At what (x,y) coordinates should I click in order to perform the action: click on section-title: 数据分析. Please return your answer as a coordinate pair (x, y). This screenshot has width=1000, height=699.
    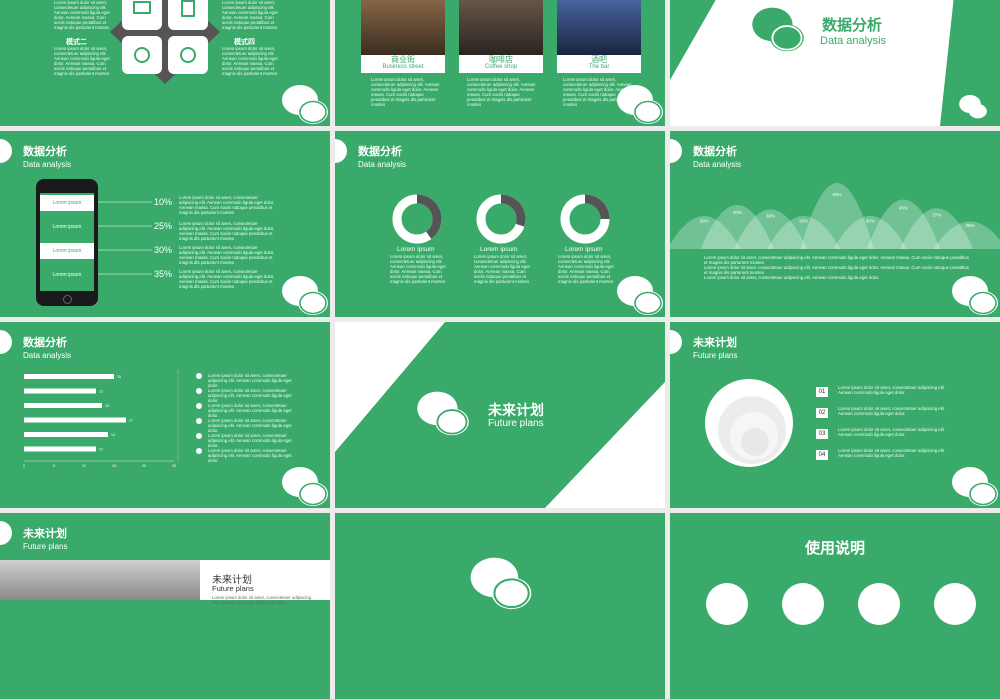
    Looking at the image, I should click on (852, 24).